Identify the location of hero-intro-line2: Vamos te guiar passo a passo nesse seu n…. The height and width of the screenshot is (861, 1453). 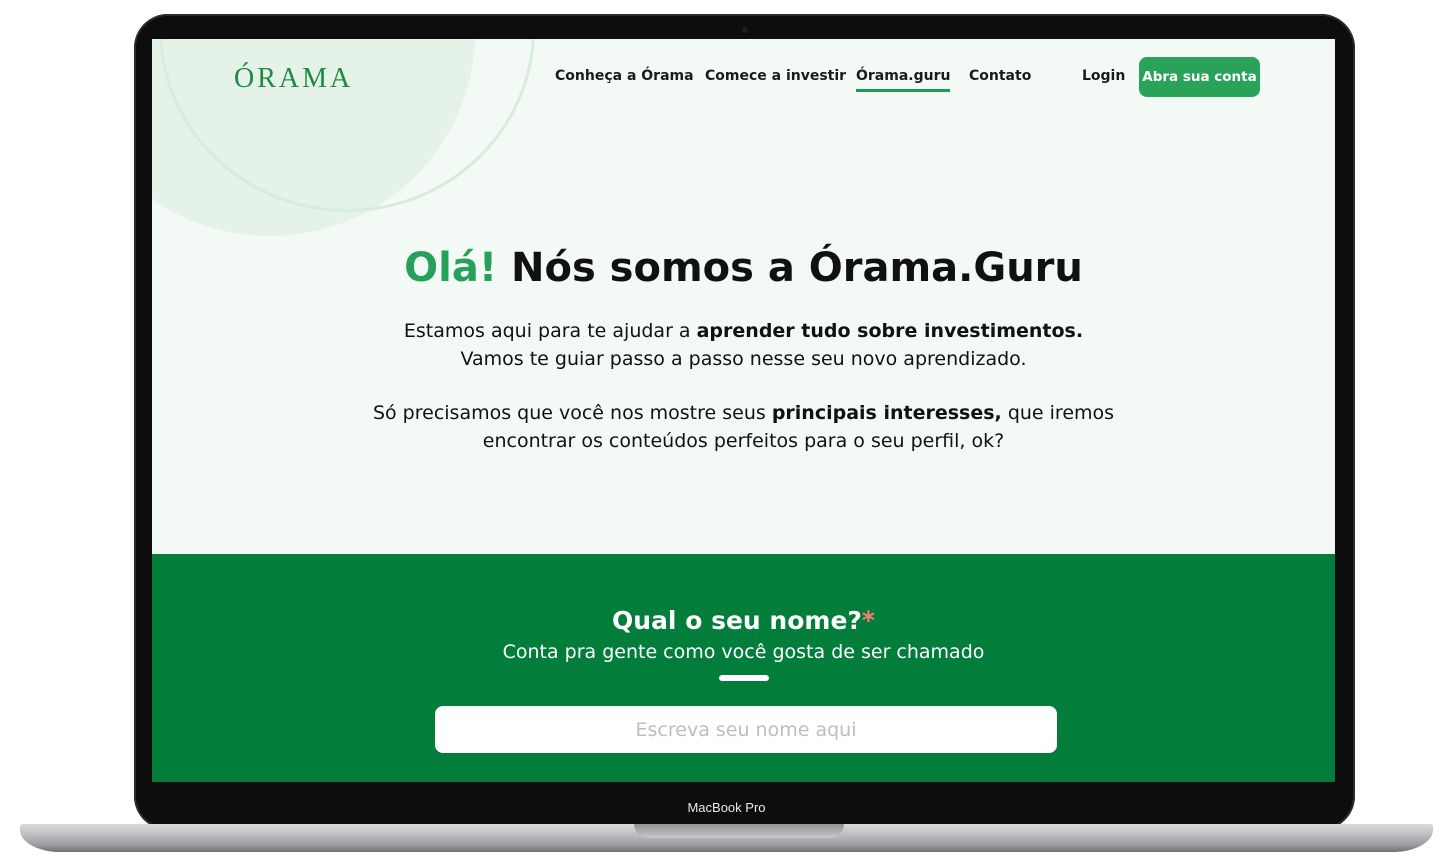
(743, 359).